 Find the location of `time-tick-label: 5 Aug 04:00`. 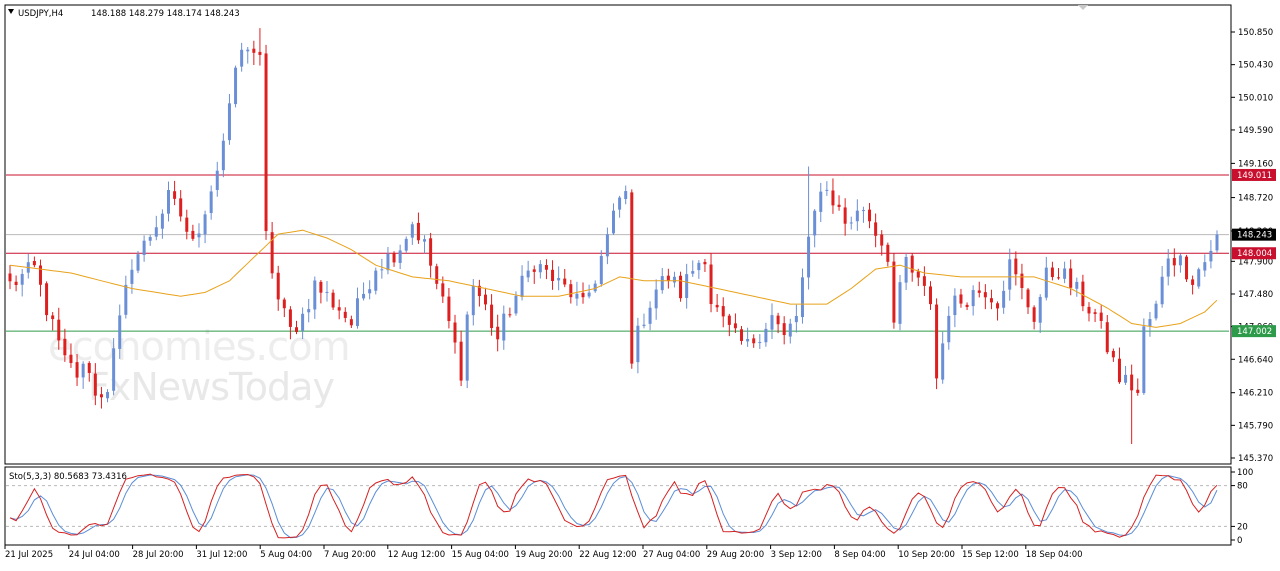

time-tick-label: 5 Aug 04:00 is located at coordinates (286, 555).